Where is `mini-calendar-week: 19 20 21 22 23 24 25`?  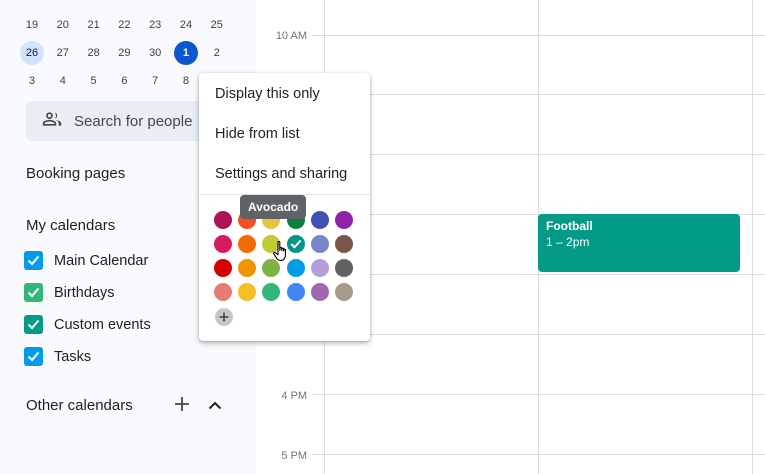
mini-calendar-week: 19 20 21 22 23 24 25 is located at coordinates (128, 25).